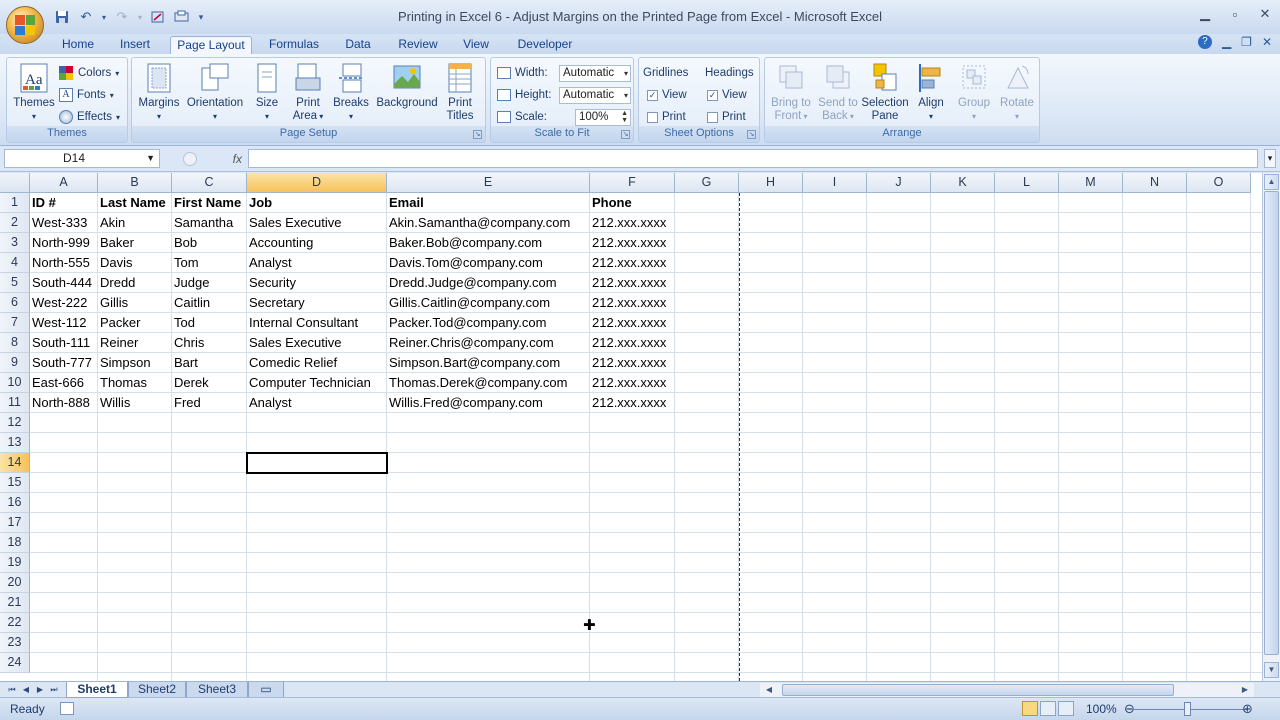  What do you see at coordinates (64, 223) in the screenshot?
I see `table-cell: West-333` at bounding box center [64, 223].